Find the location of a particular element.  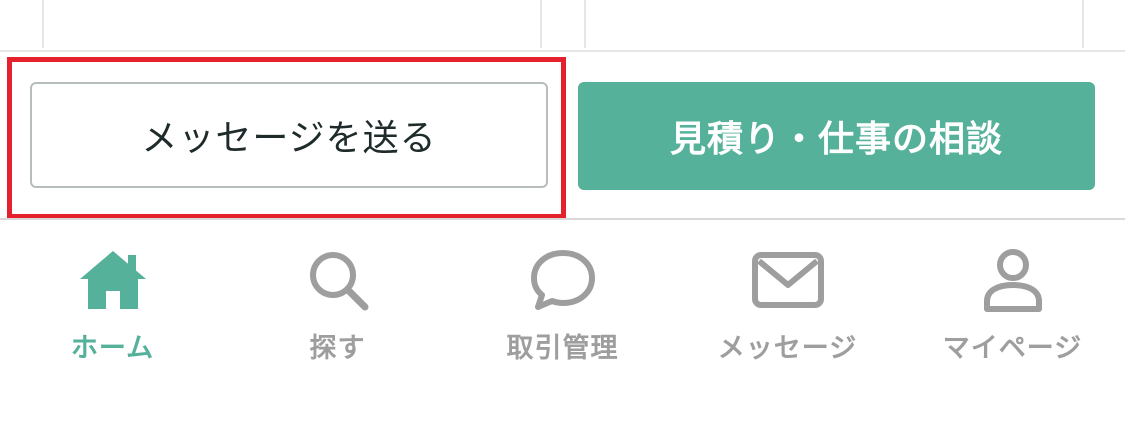

nav-label-search: 探す is located at coordinates (337, 348).